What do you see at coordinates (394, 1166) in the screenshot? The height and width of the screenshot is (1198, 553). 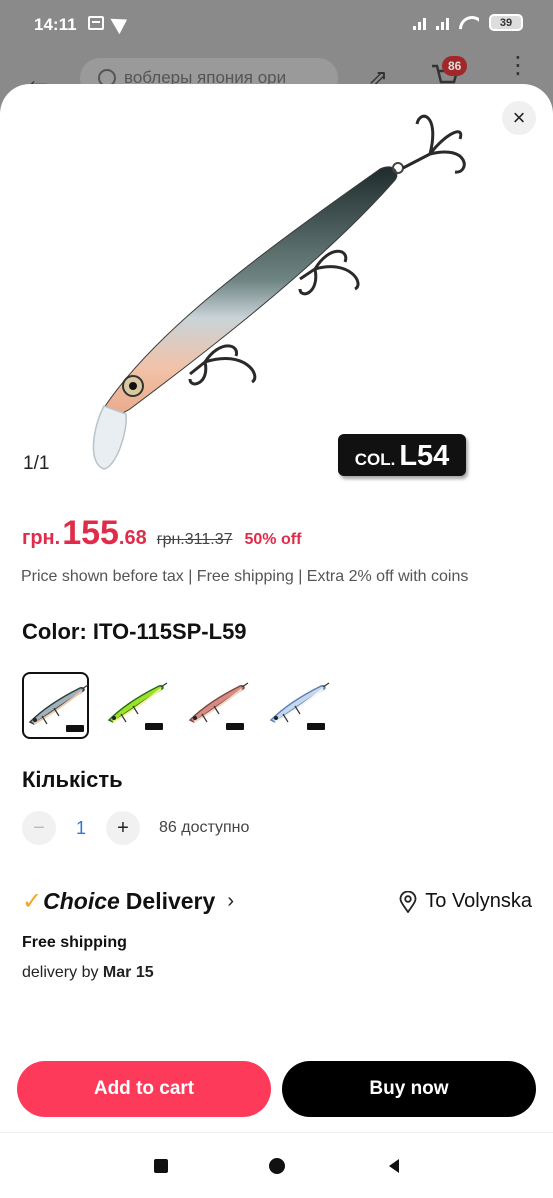 I see `system-back-button` at bounding box center [394, 1166].